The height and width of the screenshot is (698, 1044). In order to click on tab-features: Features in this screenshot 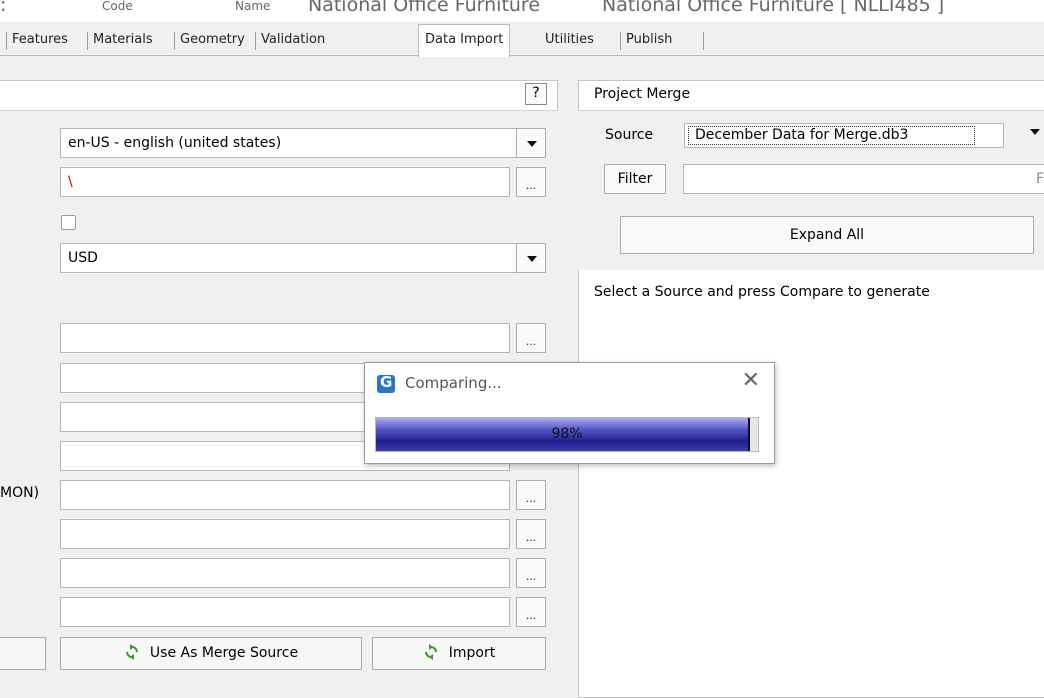, I will do `click(40, 41)`.